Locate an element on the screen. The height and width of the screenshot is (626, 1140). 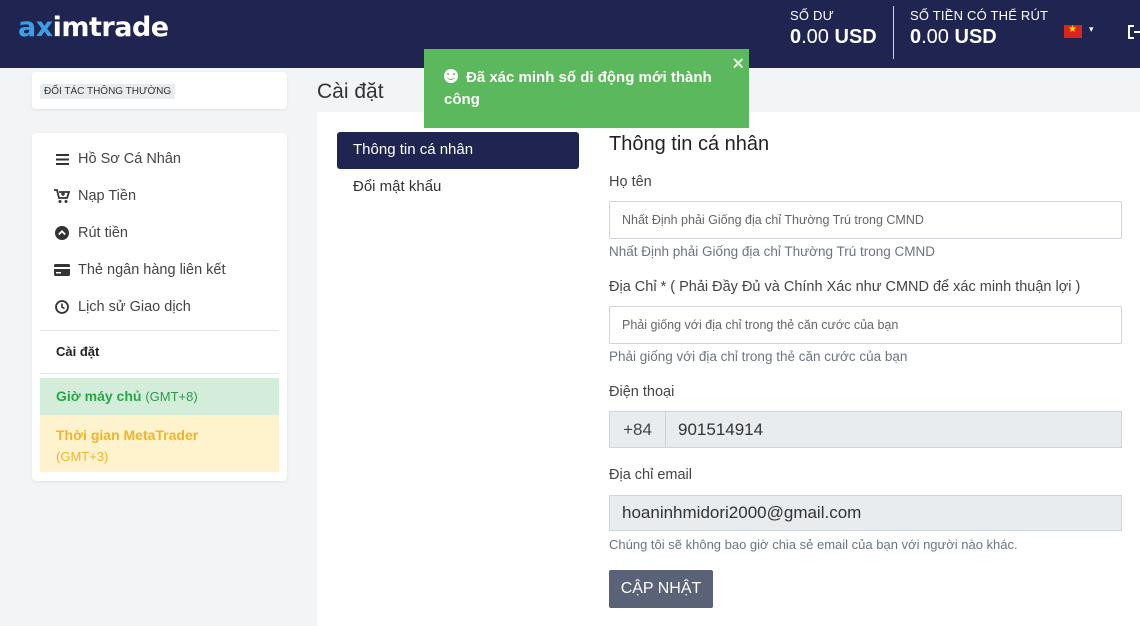
email-label: Địa chỉ email is located at coordinates (650, 475).